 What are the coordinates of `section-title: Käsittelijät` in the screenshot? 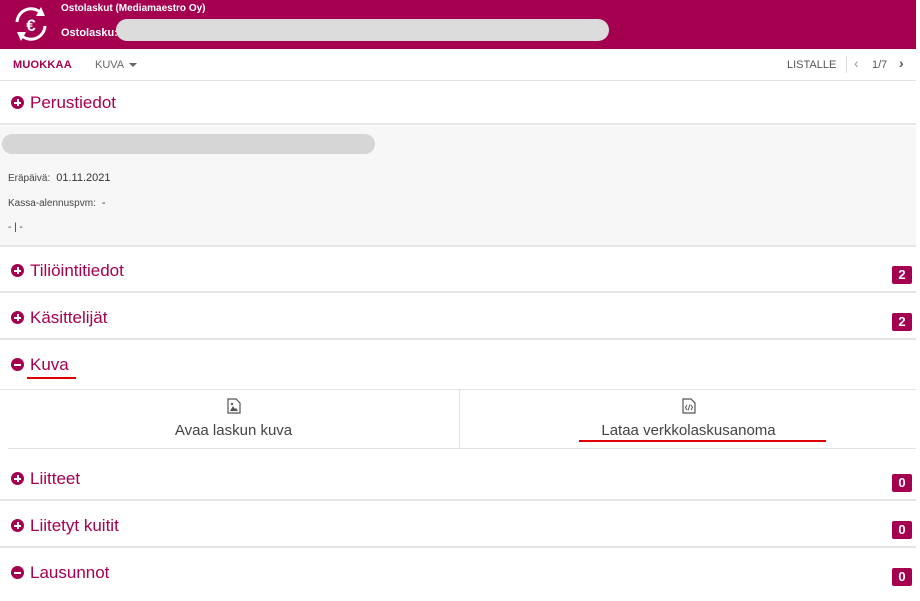 It's located at (69, 317).